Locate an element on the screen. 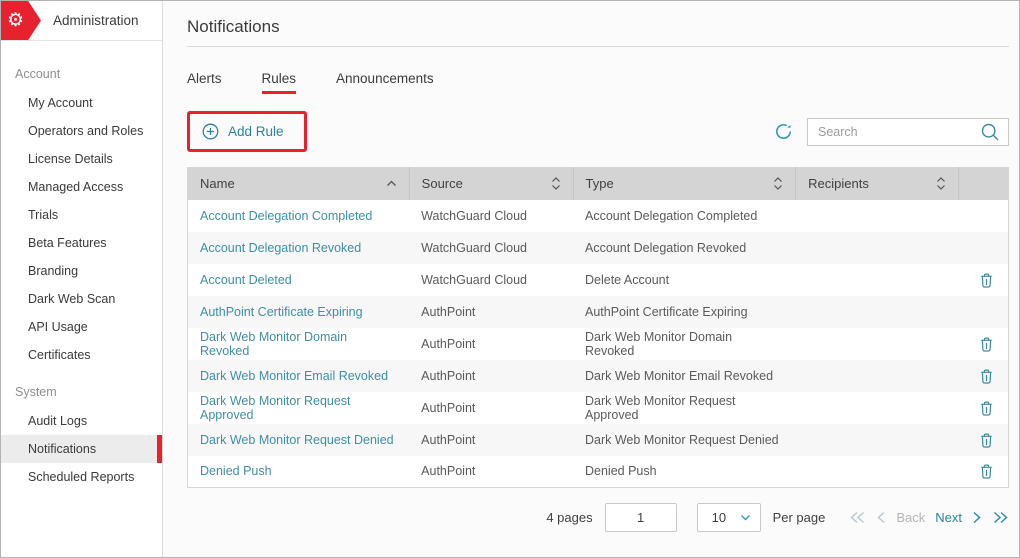 This screenshot has width=1020, height=558. sidebar-section-account: Account is located at coordinates (38, 74).